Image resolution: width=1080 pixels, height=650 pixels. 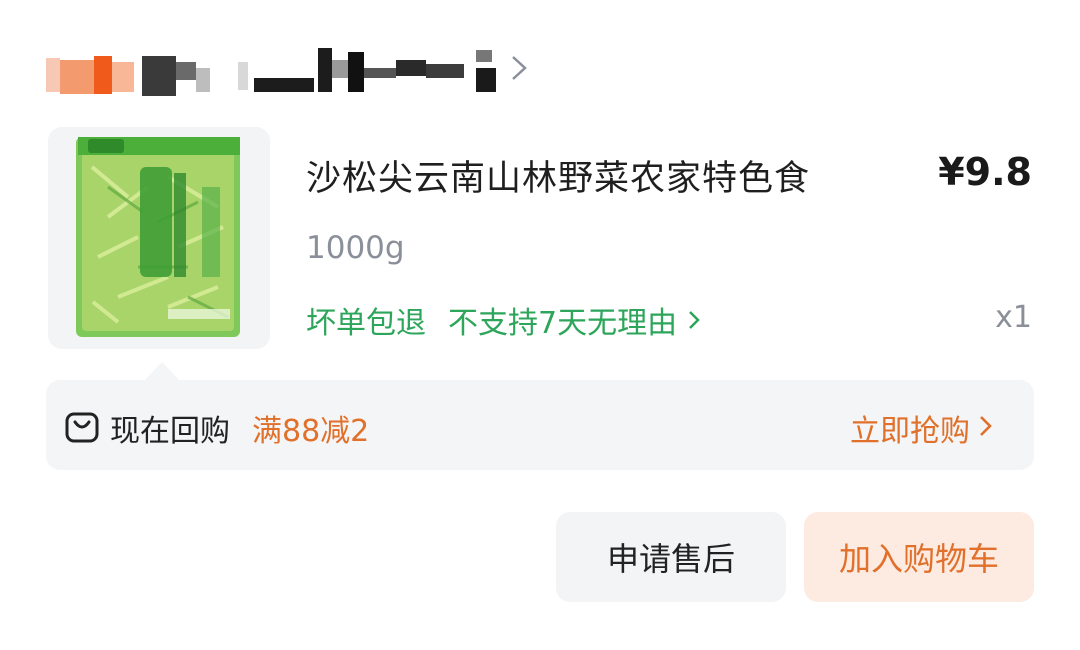 What do you see at coordinates (366, 323) in the screenshot?
I see `service-tag-damage-refund: 坏单包退` at bounding box center [366, 323].